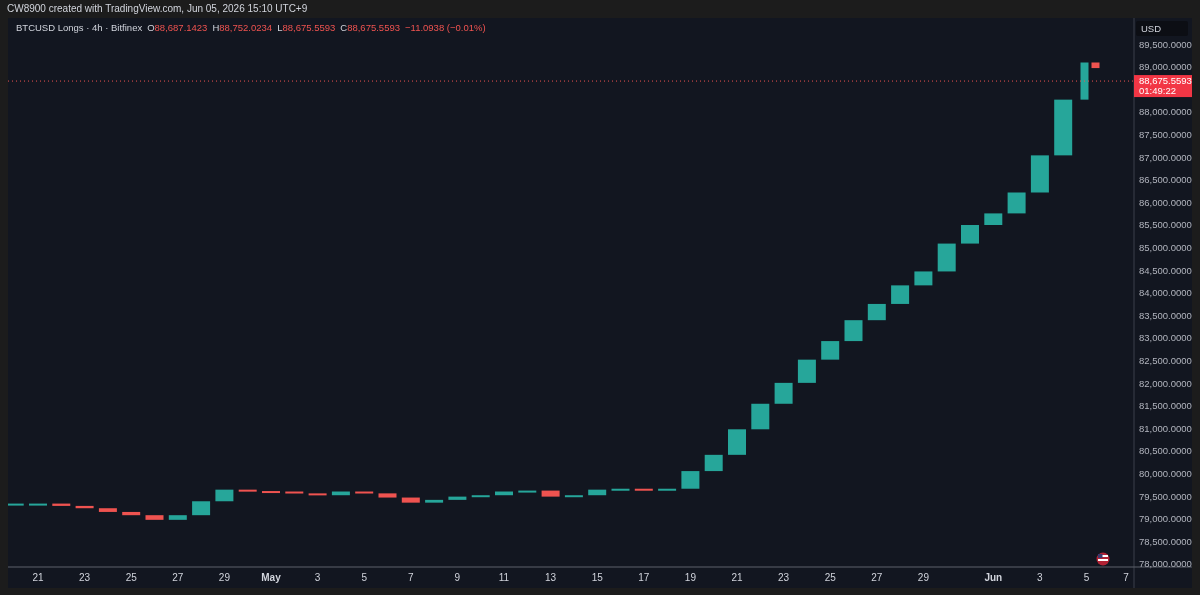  I want to click on price-axis-label: 78,500.0000, so click(1165, 541).